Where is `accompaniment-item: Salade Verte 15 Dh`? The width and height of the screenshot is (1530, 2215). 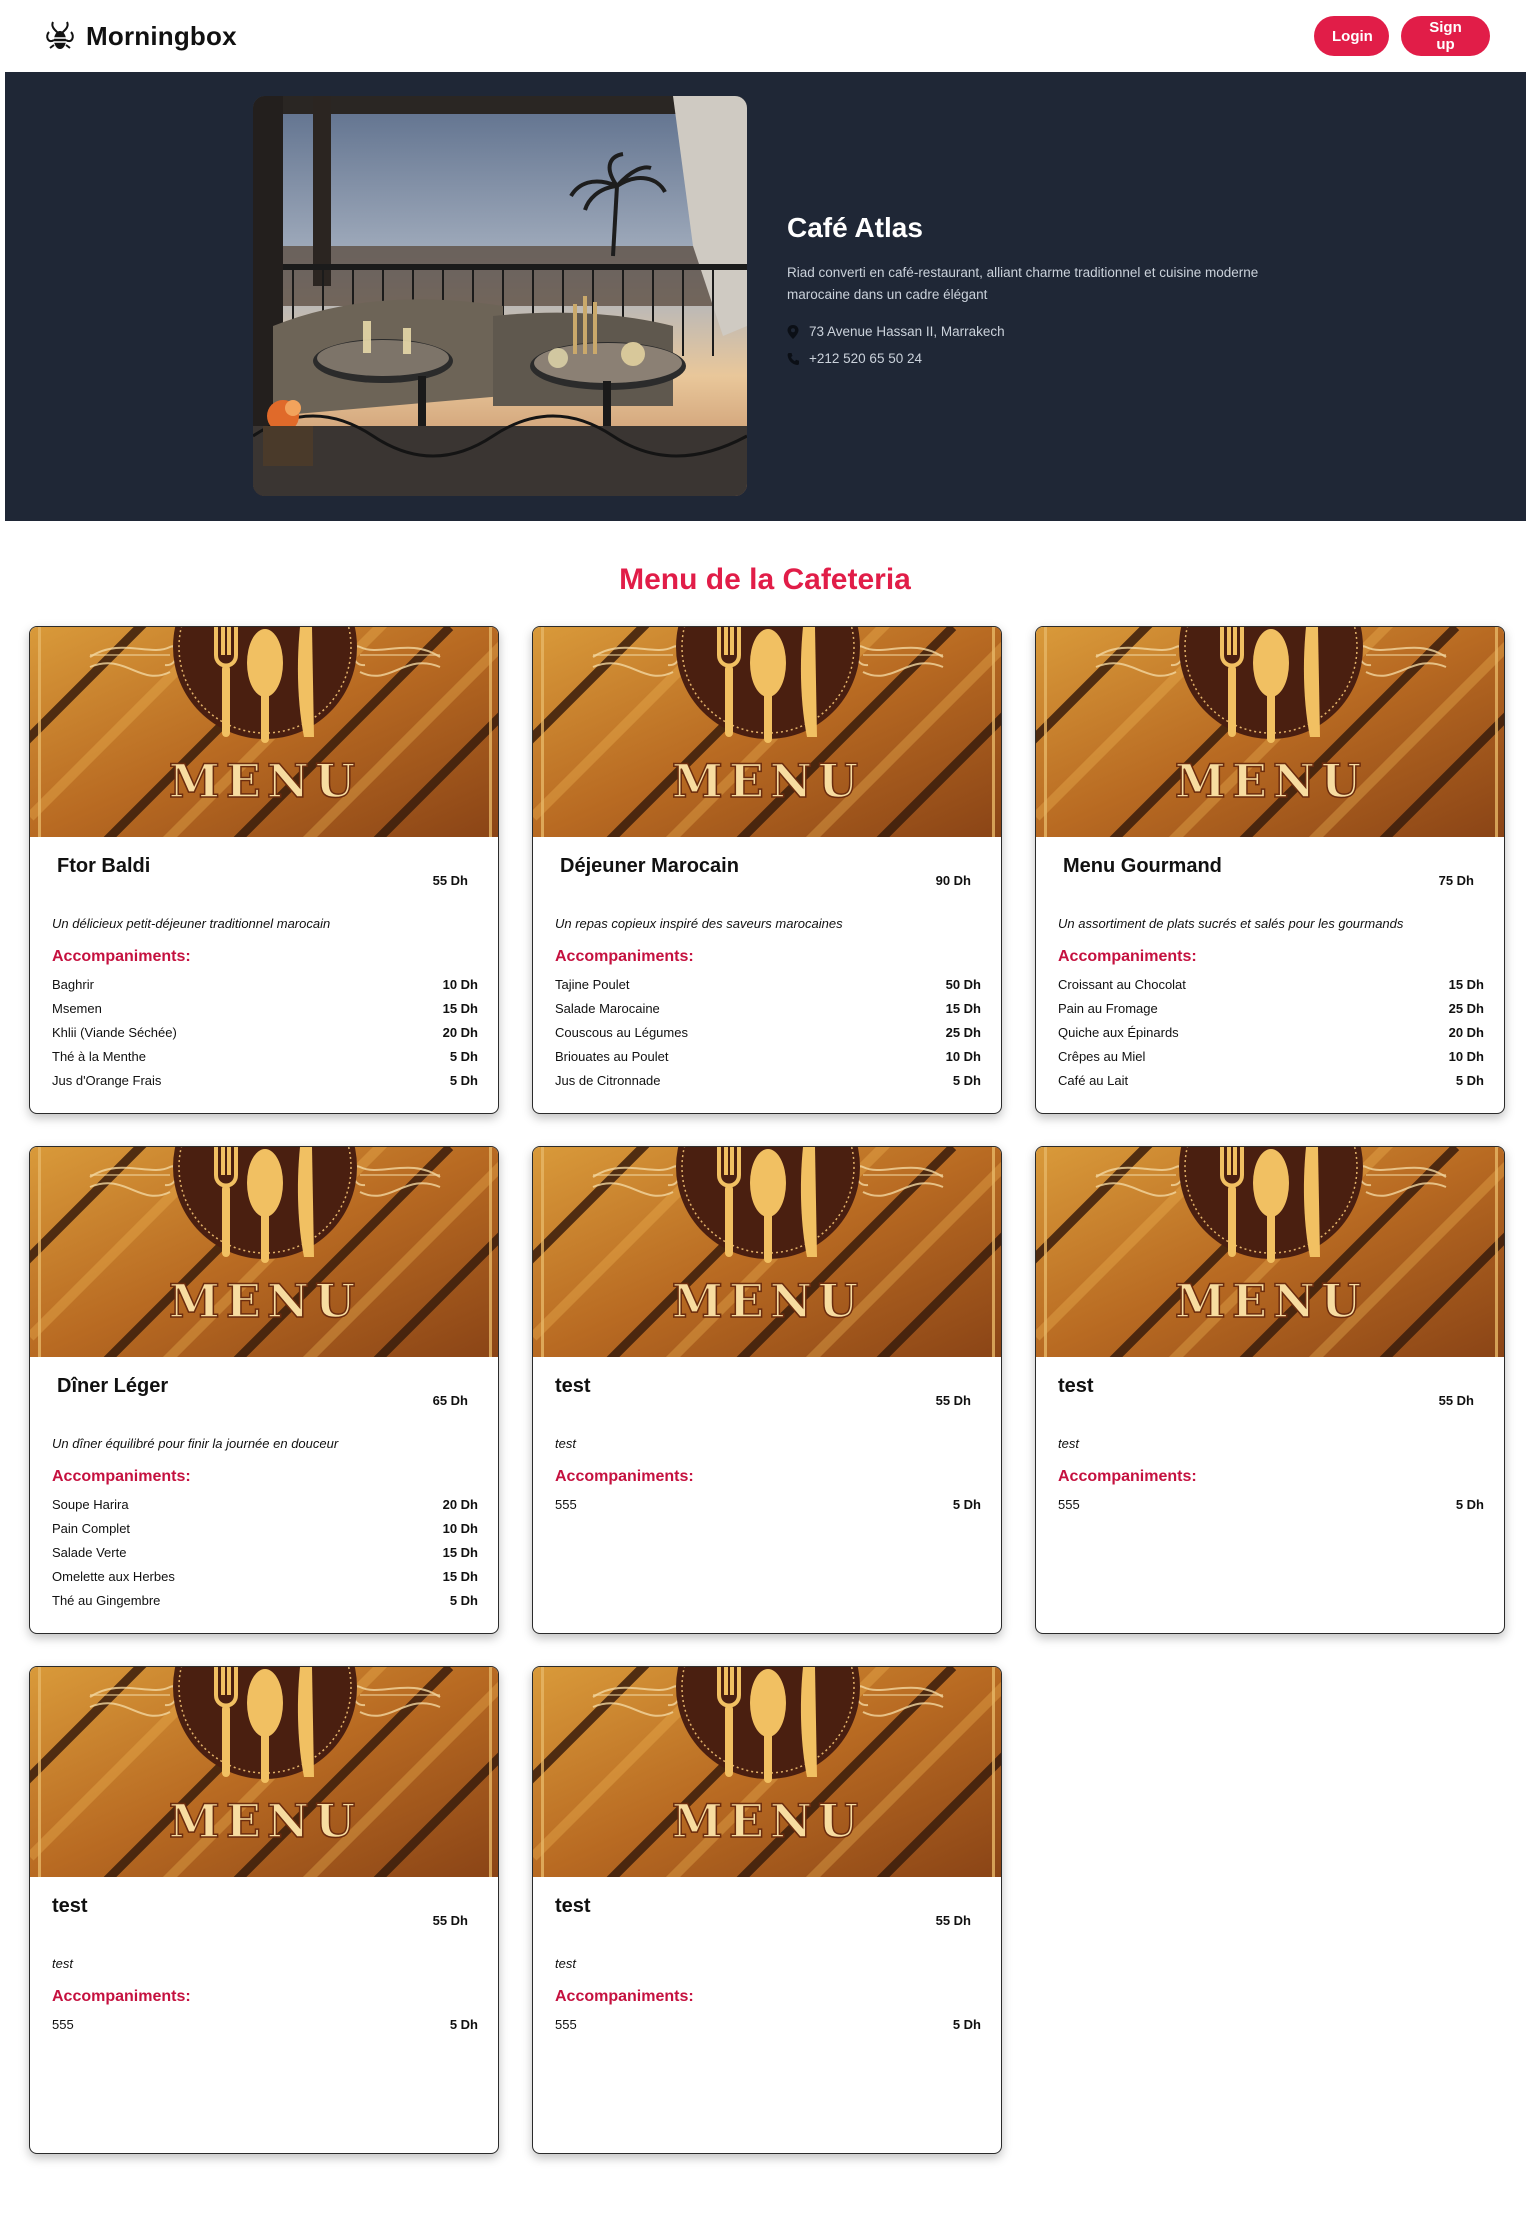
accompaniment-item: Salade Verte 15 Dh is located at coordinates (265, 1552).